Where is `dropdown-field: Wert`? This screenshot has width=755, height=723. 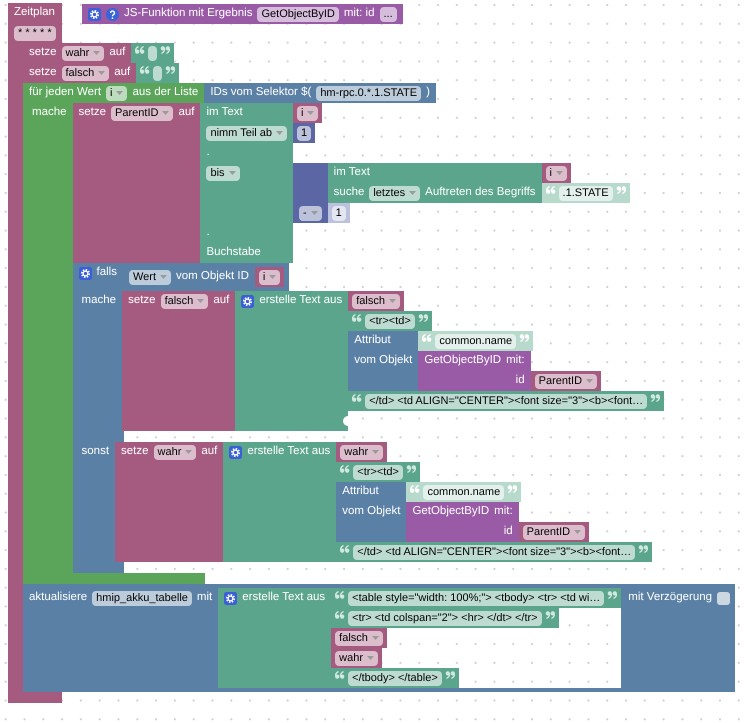
dropdown-field: Wert is located at coordinates (150, 277).